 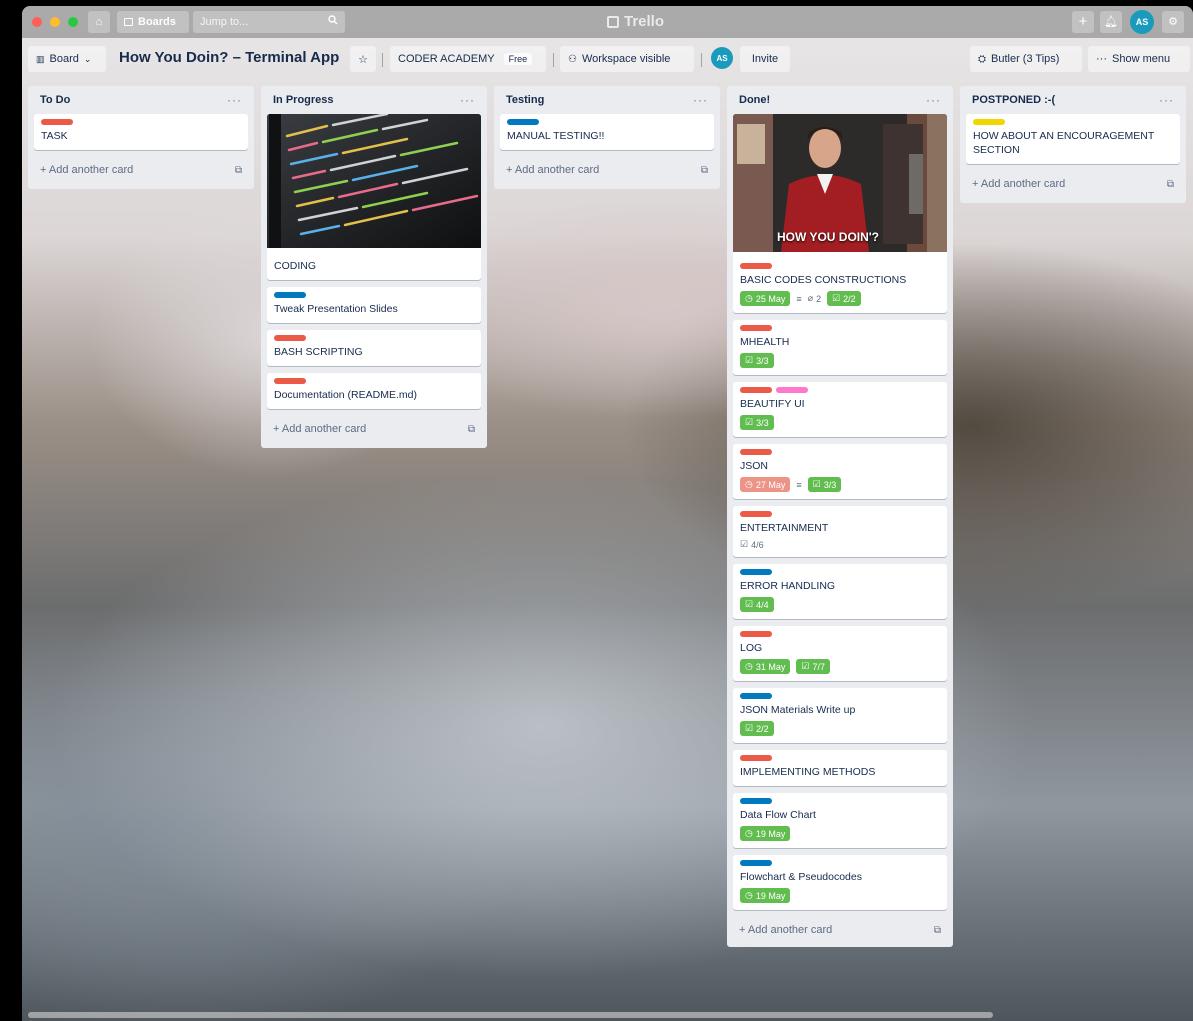 I want to click on card: TASK, so click(x=141, y=132).